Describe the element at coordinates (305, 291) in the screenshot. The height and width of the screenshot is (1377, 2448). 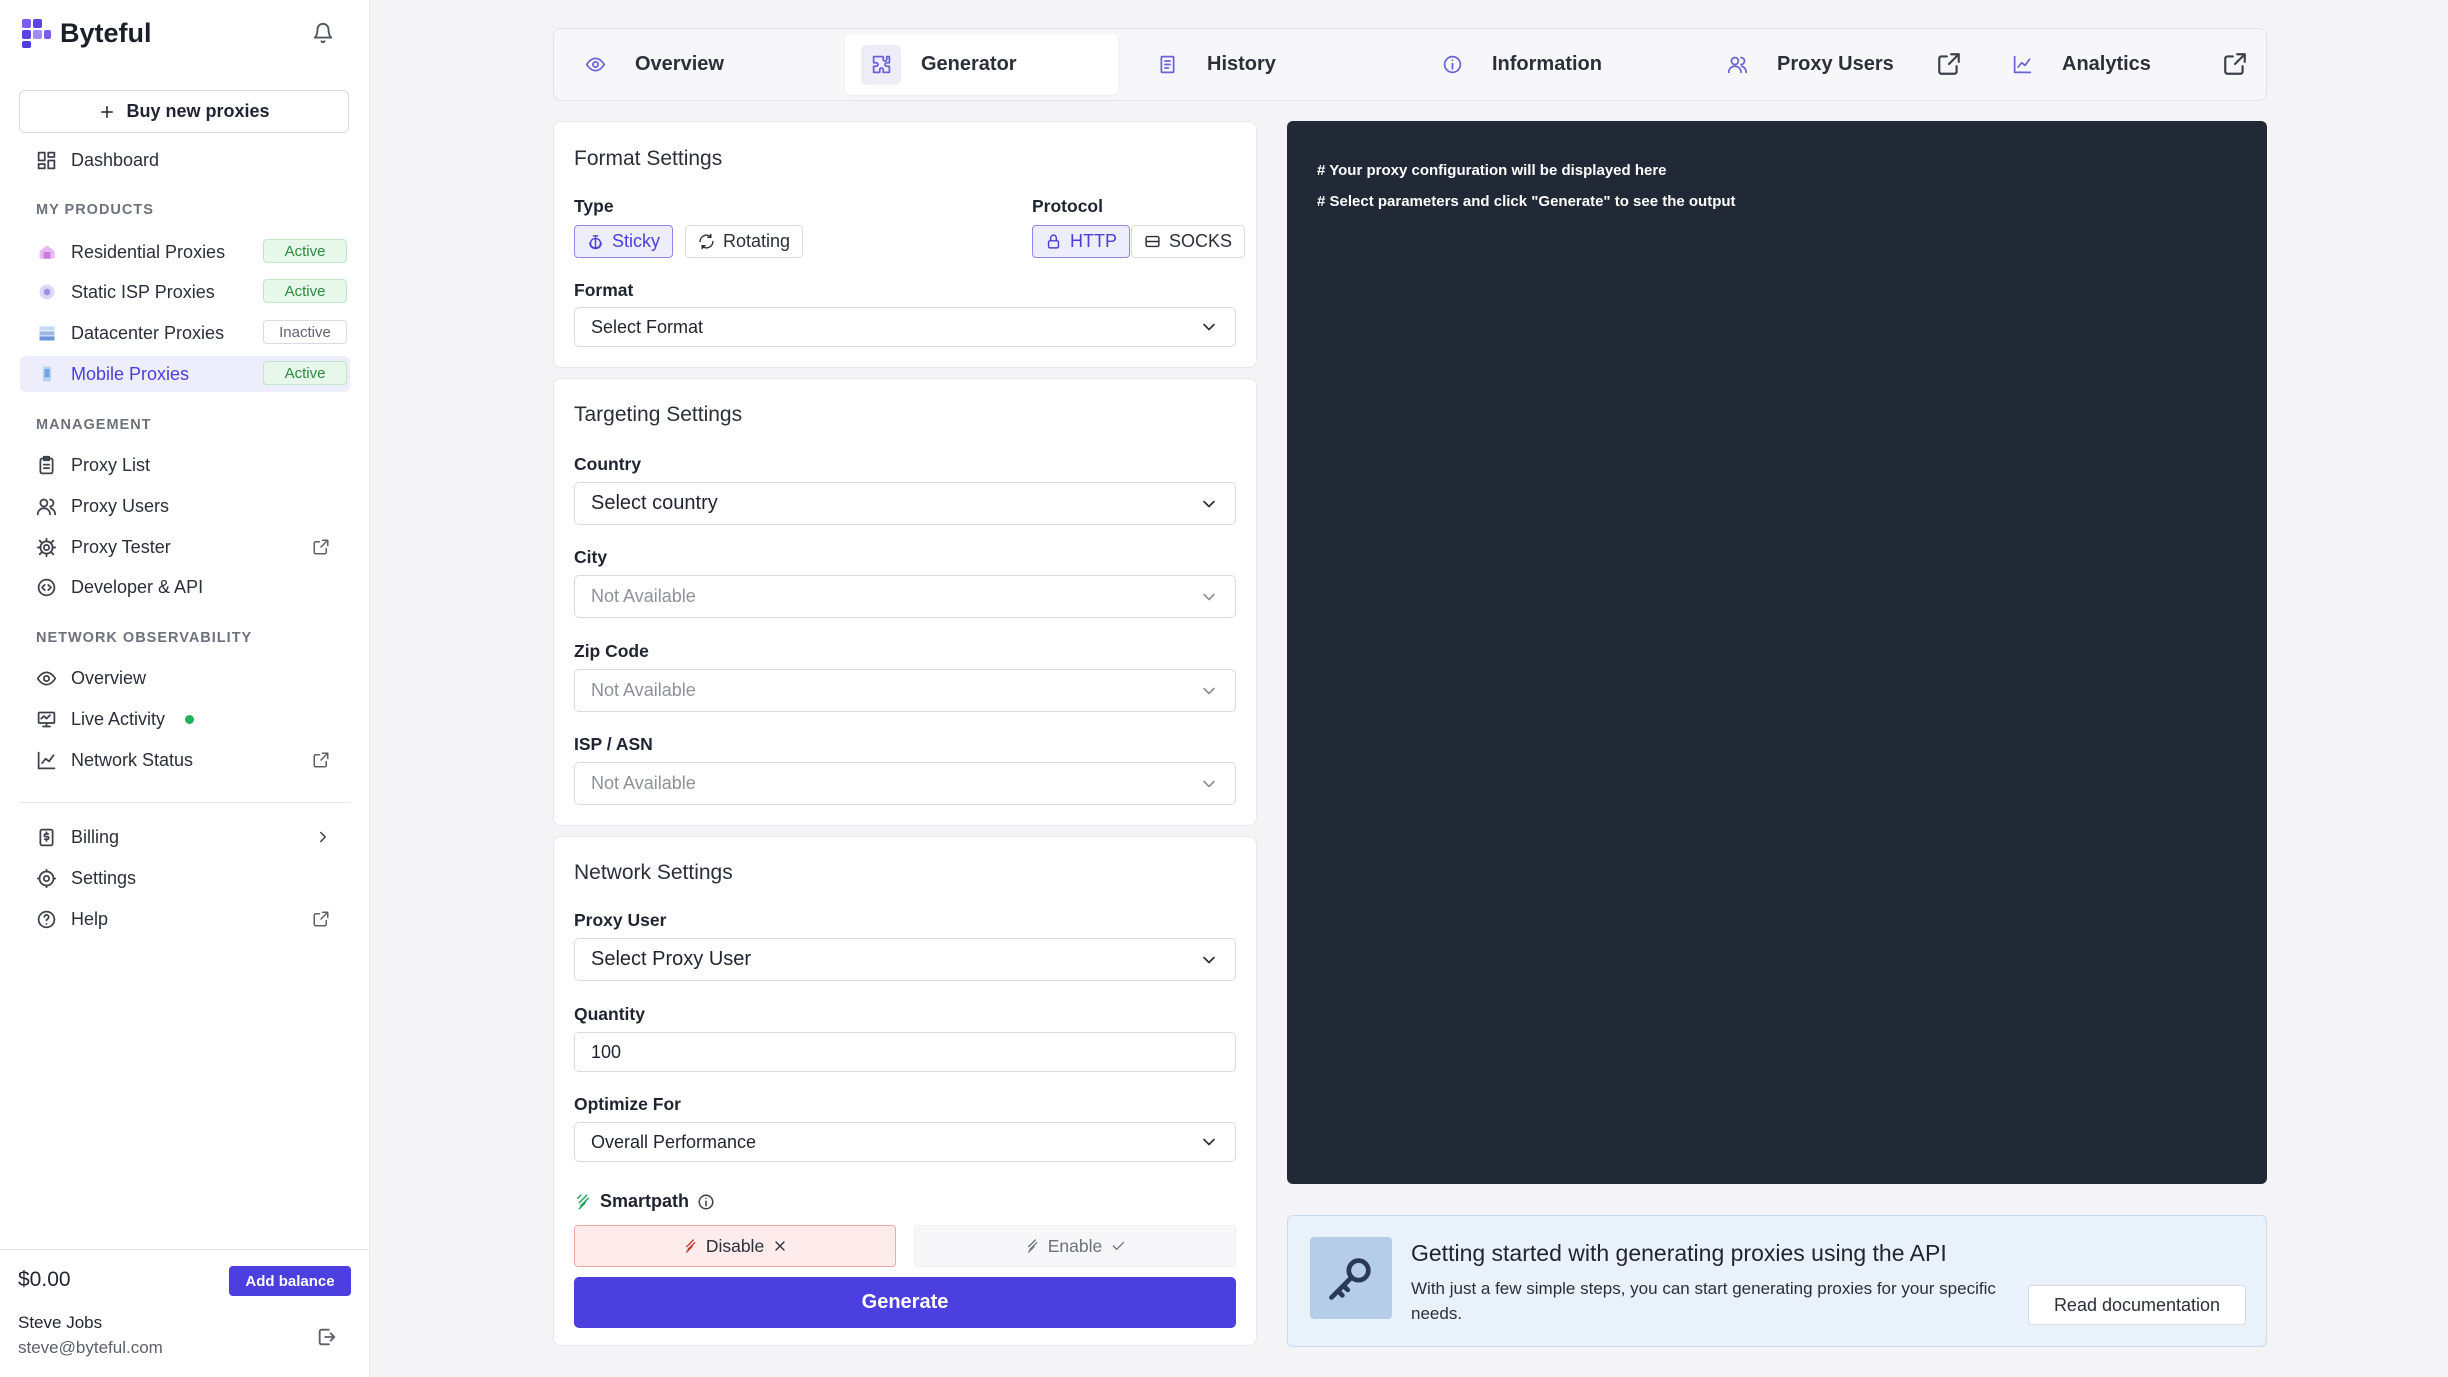
I see `status-badge-static-isp: Active` at that location.